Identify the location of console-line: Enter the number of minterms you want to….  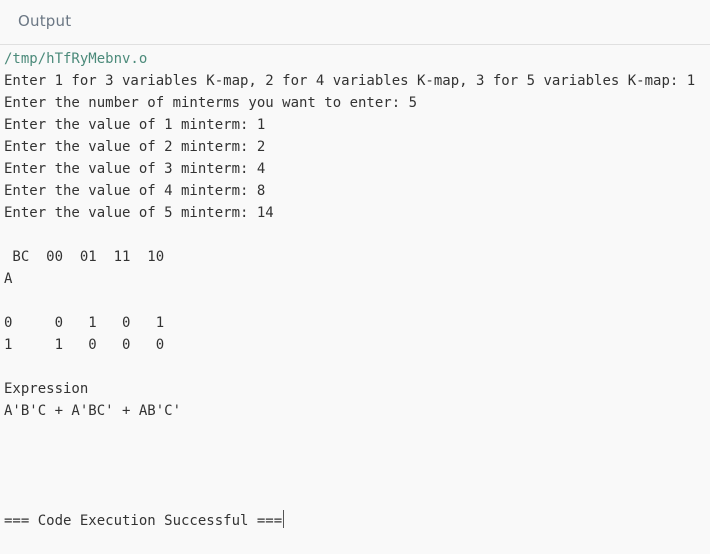
(211, 103).